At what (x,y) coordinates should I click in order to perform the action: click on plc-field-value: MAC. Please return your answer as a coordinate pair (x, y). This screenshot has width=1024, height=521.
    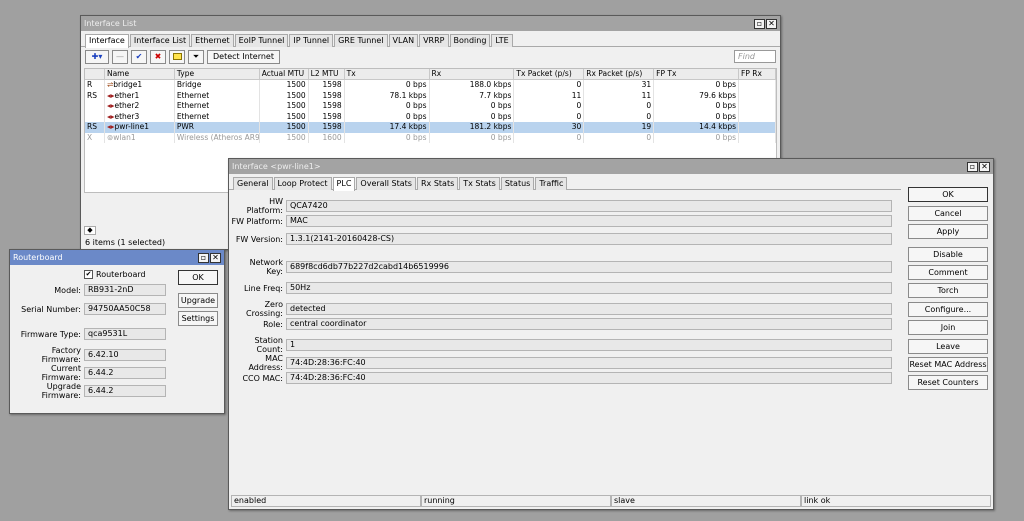
    Looking at the image, I should click on (589, 221).